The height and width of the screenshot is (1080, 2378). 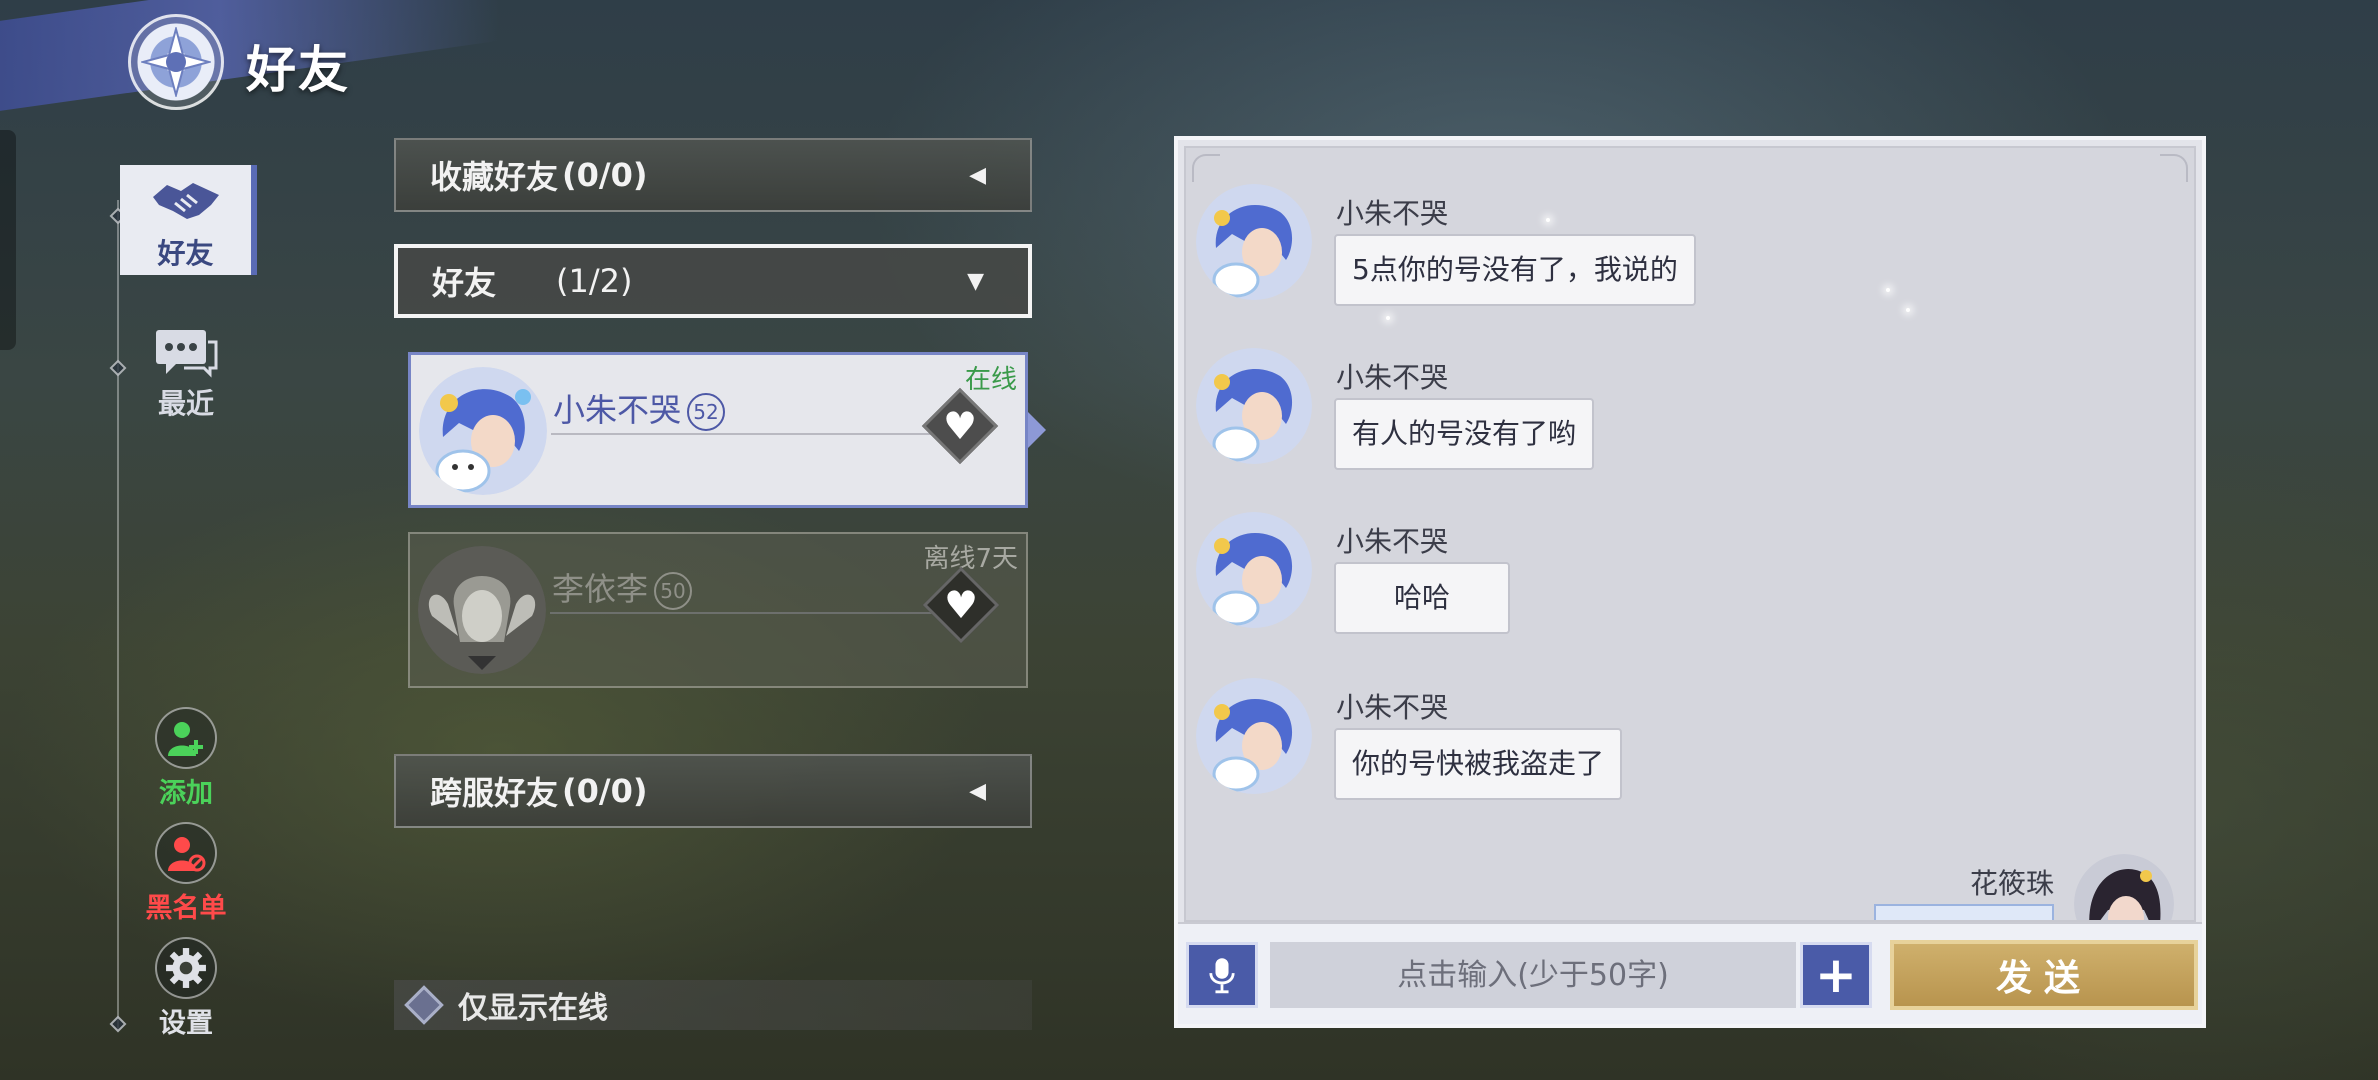 I want to click on group-friends-count: (1/2), so click(x=594, y=281).